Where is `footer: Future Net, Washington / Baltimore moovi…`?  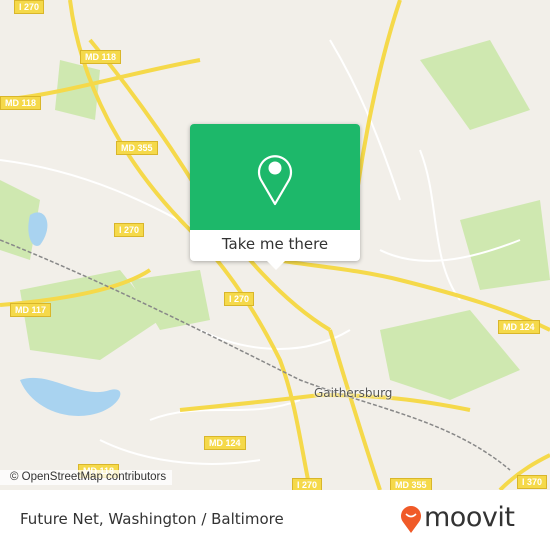 footer: Future Net, Washington / Baltimore moovi… is located at coordinates (275, 520).